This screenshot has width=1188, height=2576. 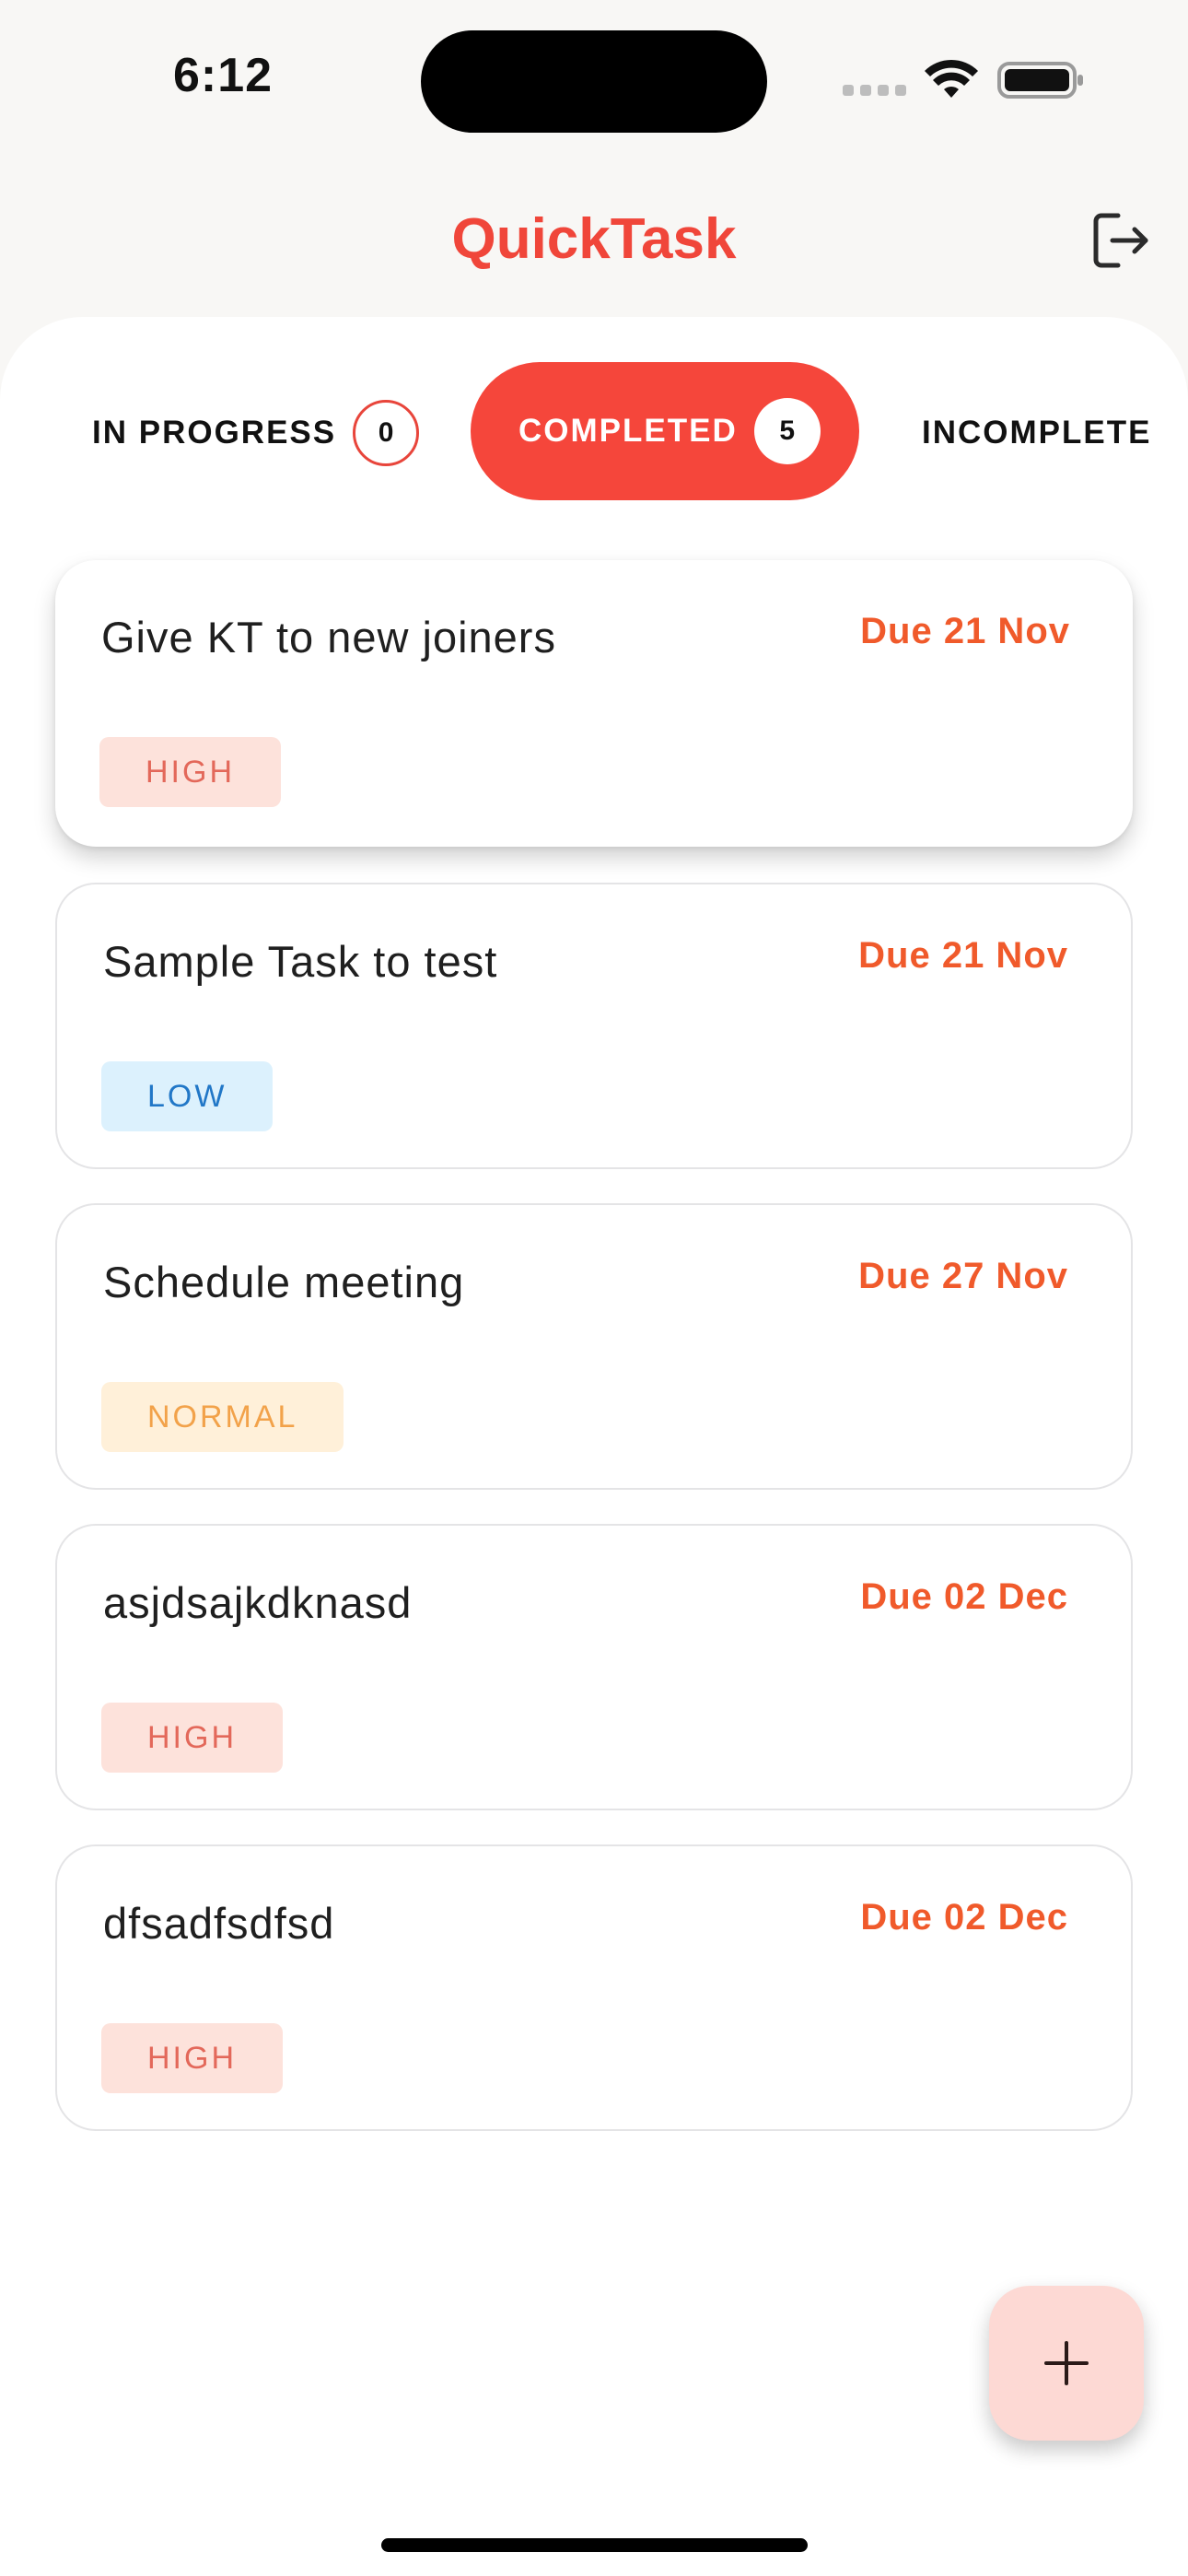 What do you see at coordinates (214, 433) in the screenshot?
I see `tab-label: IN PROGRESS` at bounding box center [214, 433].